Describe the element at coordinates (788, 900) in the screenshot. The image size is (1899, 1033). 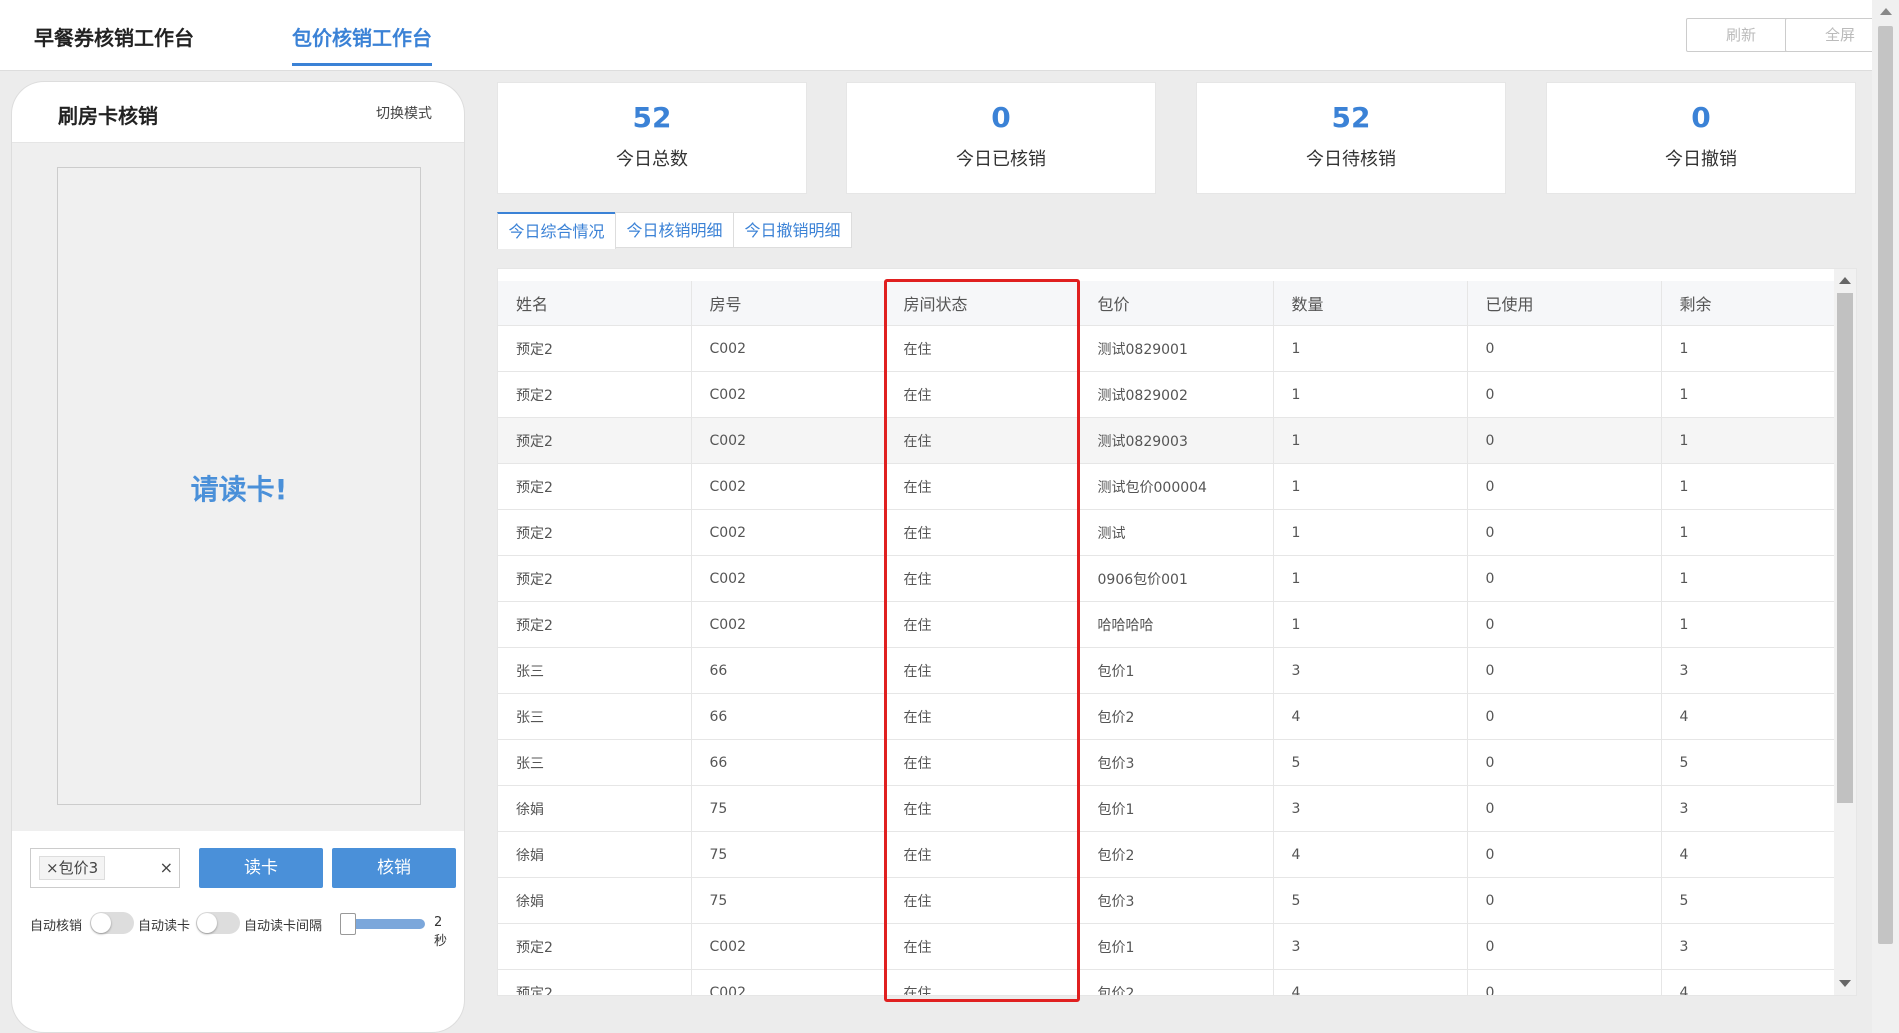
I see `cell-room: 75` at that location.